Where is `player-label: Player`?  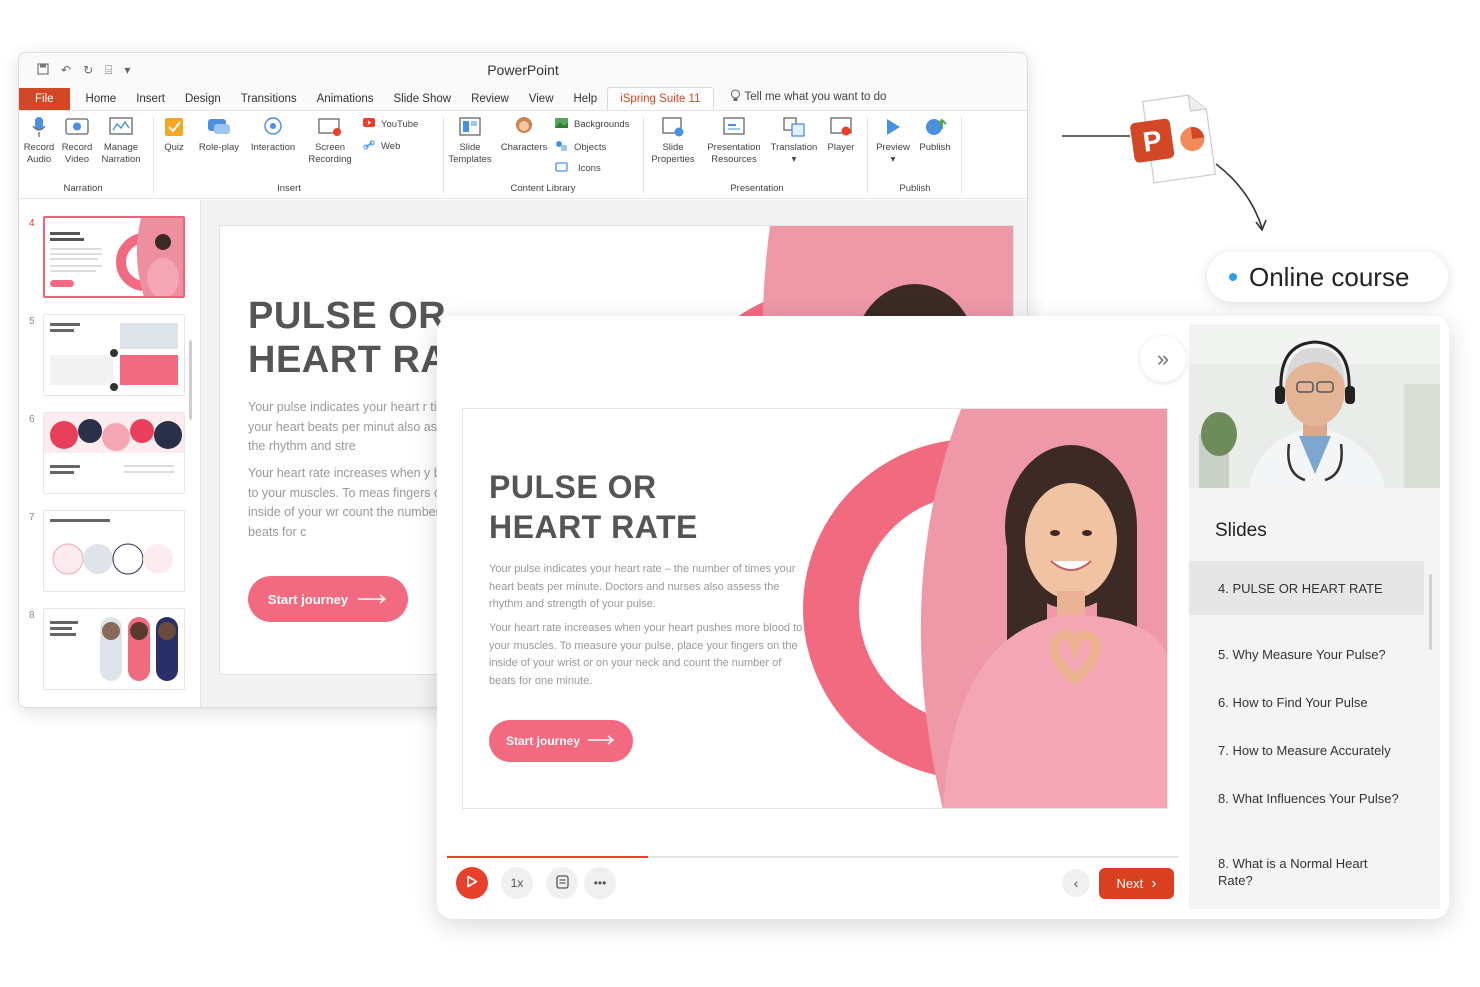
player-label: Player is located at coordinates (841, 147).